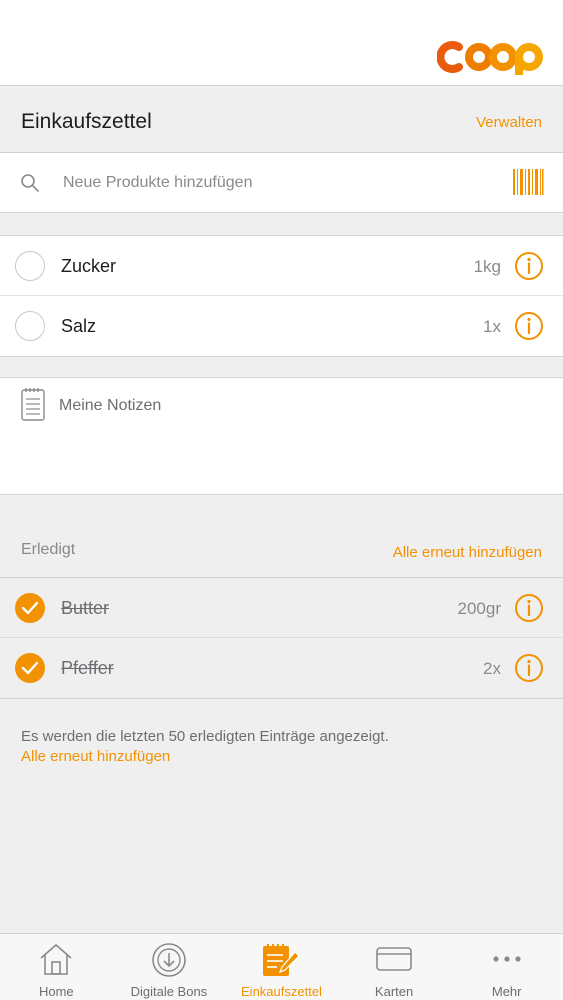  Describe the element at coordinates (506, 991) in the screenshot. I see `tab-label: Mehr` at that location.